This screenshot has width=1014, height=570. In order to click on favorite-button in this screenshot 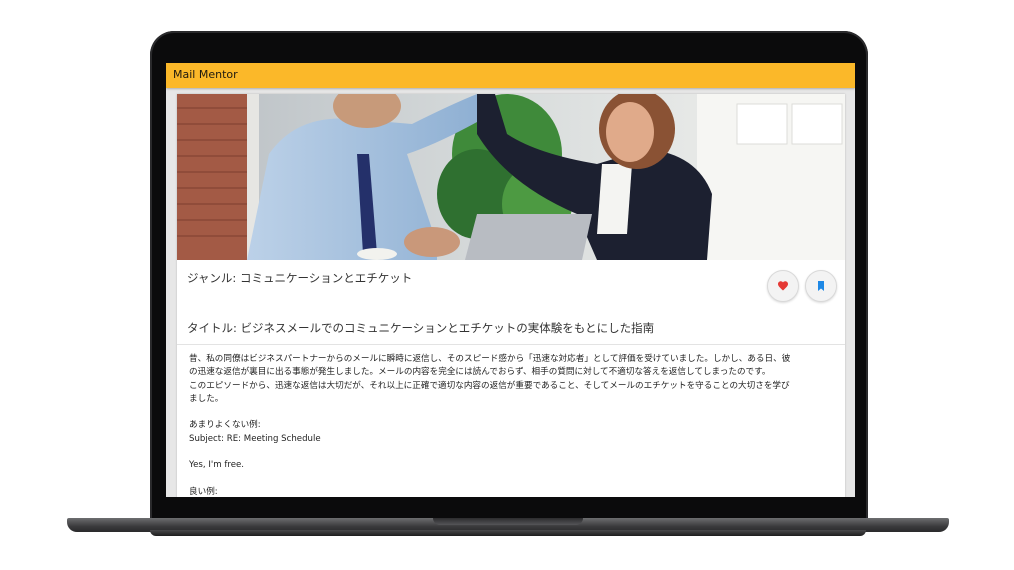, I will do `click(783, 286)`.